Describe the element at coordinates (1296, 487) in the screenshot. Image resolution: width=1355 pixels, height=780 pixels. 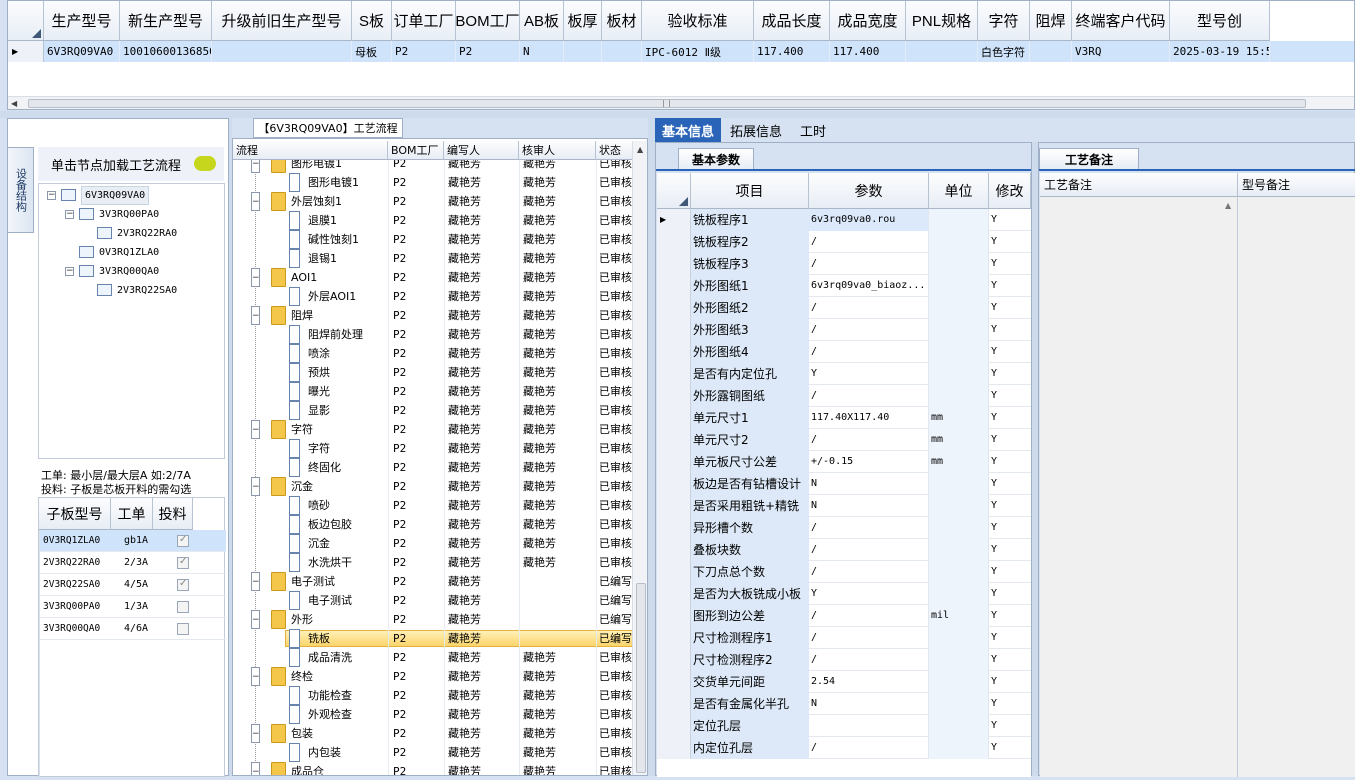
I see `model-remark-textarea` at that location.